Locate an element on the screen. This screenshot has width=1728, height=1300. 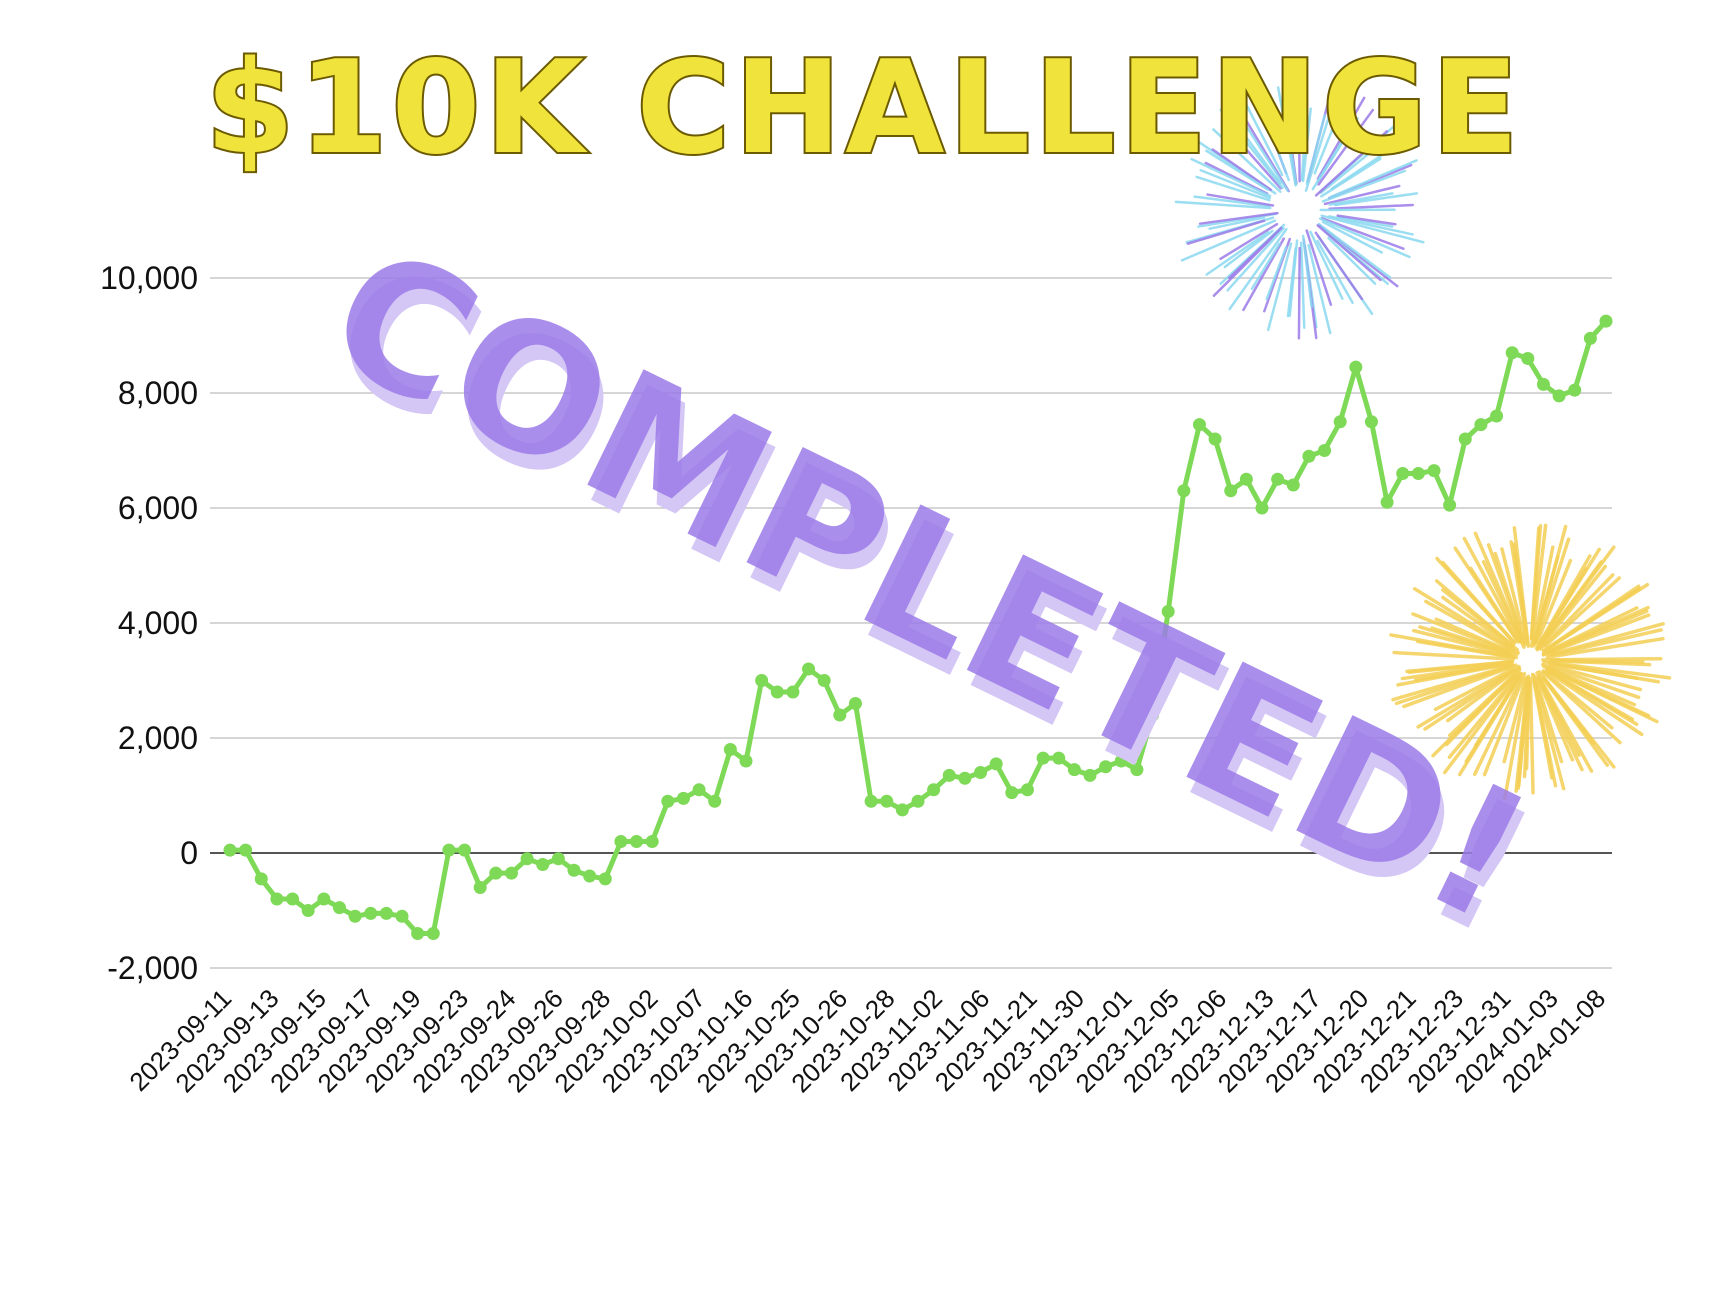
y-tick-label: 6,000 is located at coordinates (158, 508).